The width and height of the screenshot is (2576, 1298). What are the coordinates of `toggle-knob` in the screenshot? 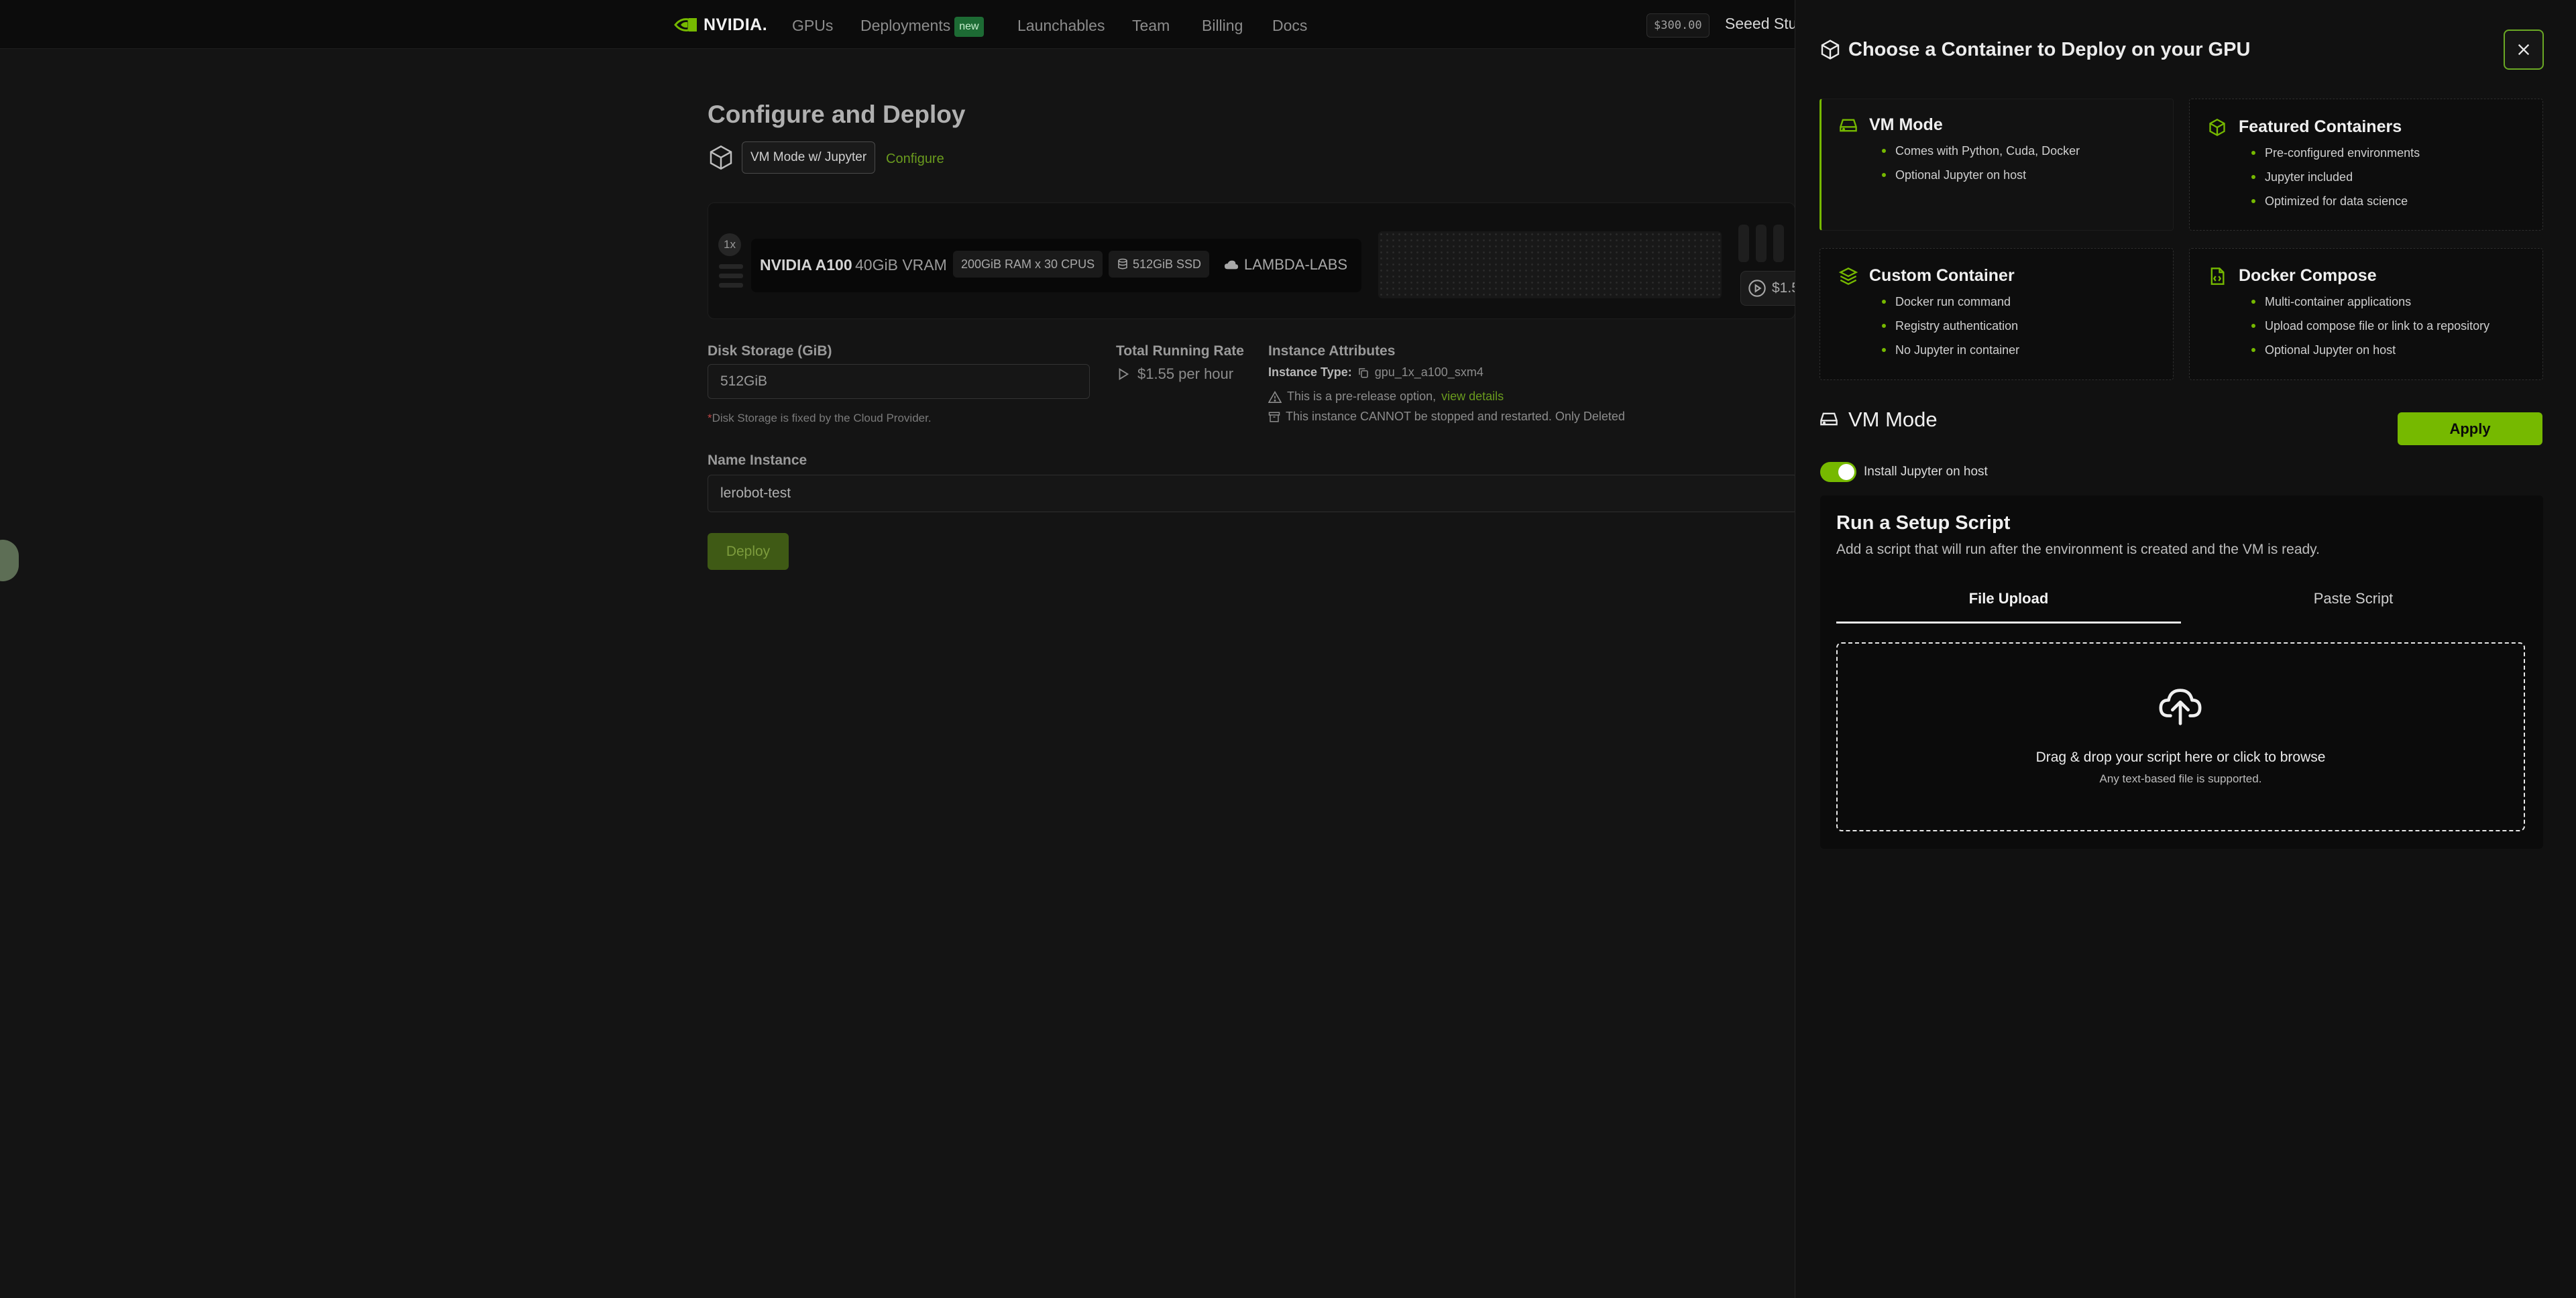 It's located at (1846, 472).